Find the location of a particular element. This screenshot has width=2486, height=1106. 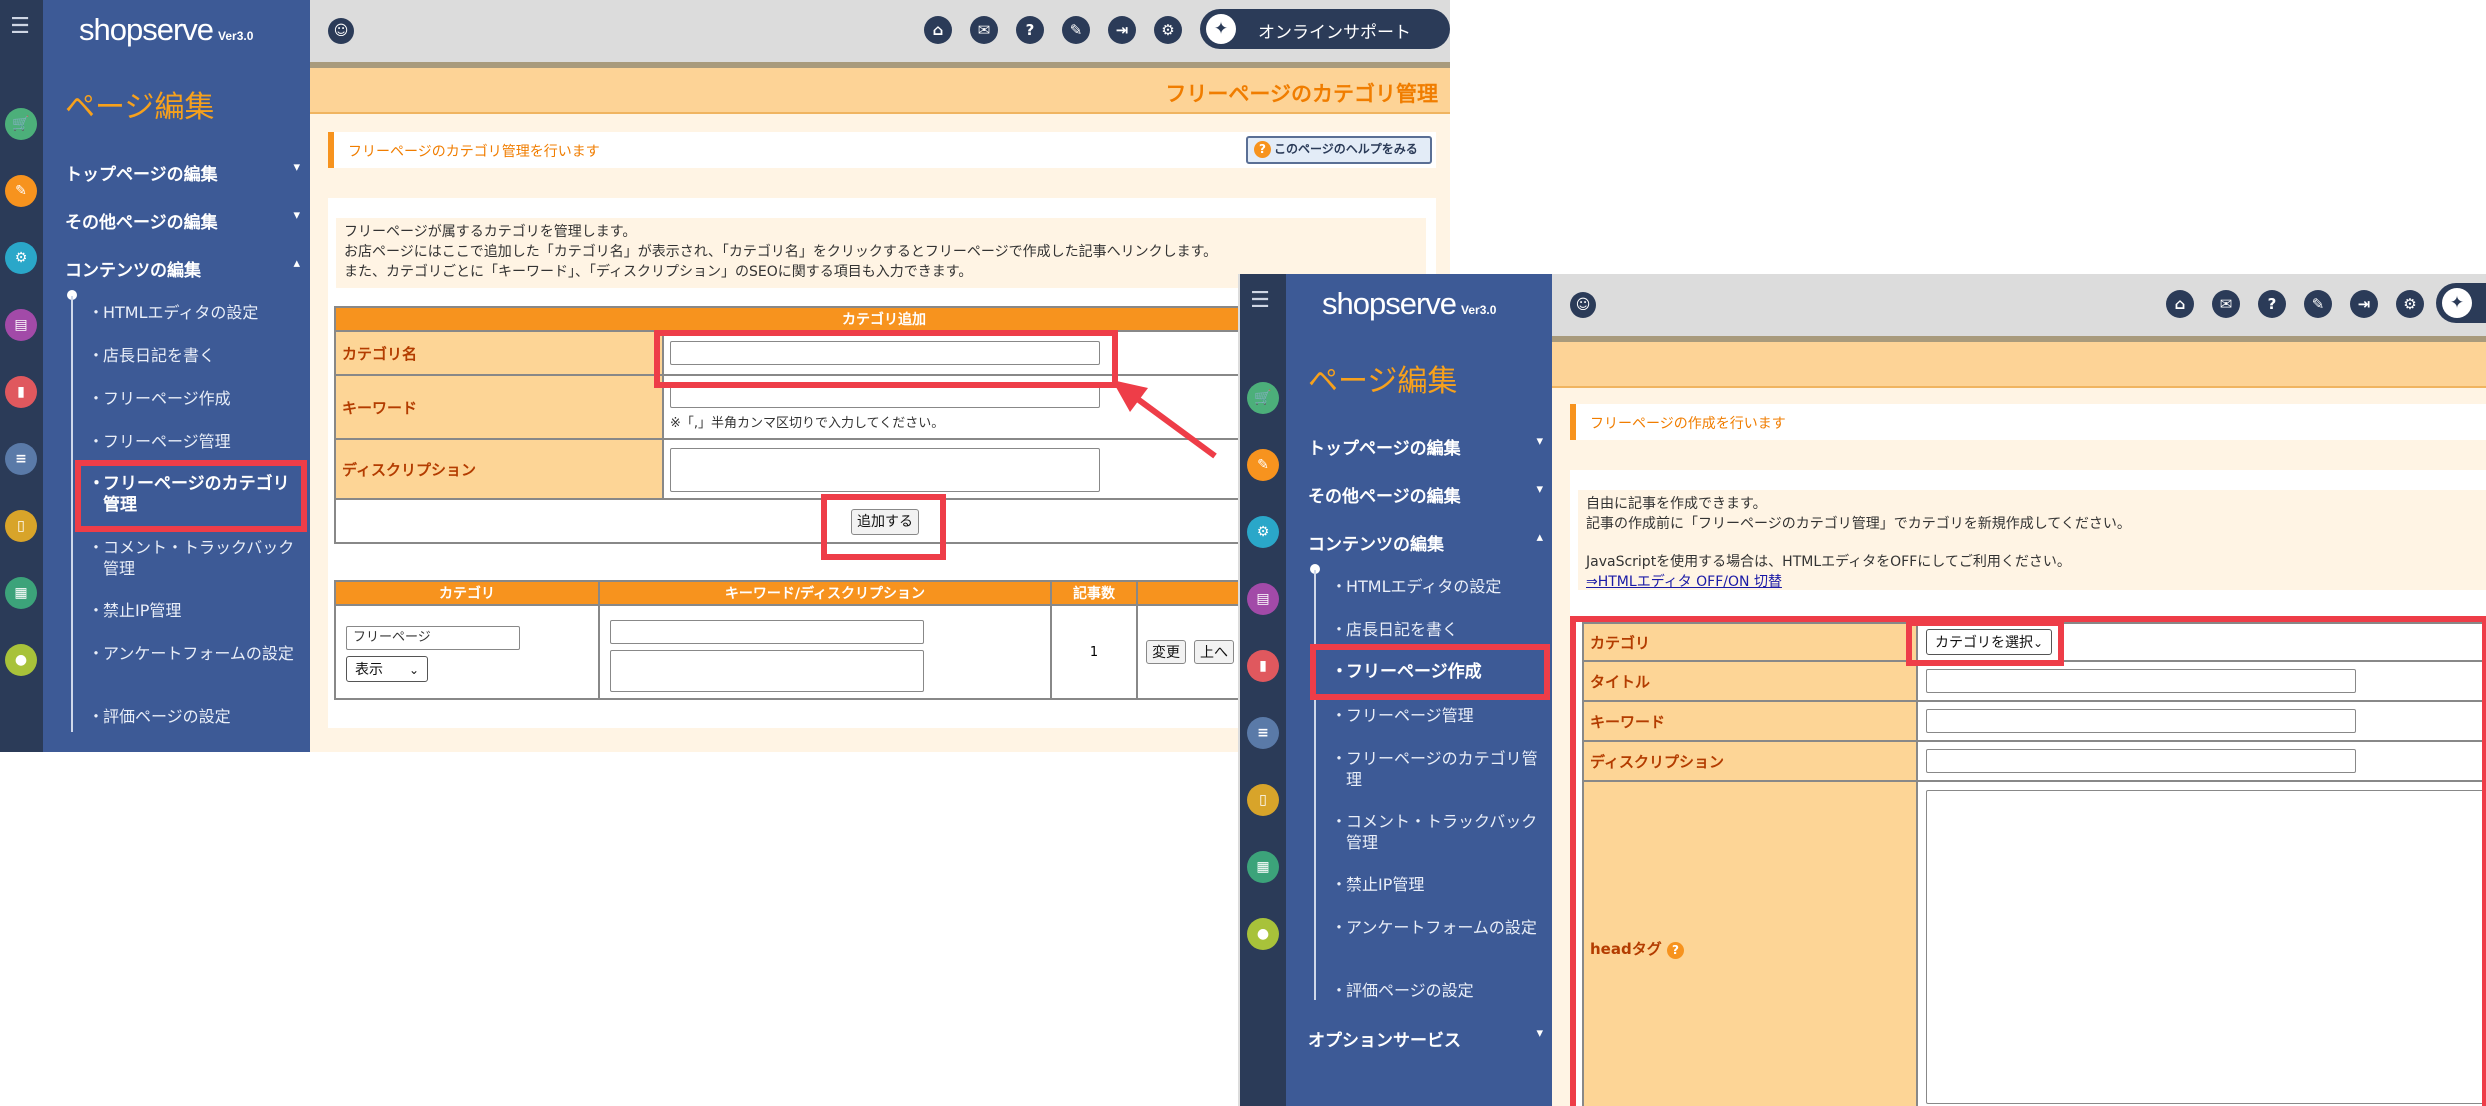

page-title: フリーページのカテゴリ管理 is located at coordinates (1301, 94).